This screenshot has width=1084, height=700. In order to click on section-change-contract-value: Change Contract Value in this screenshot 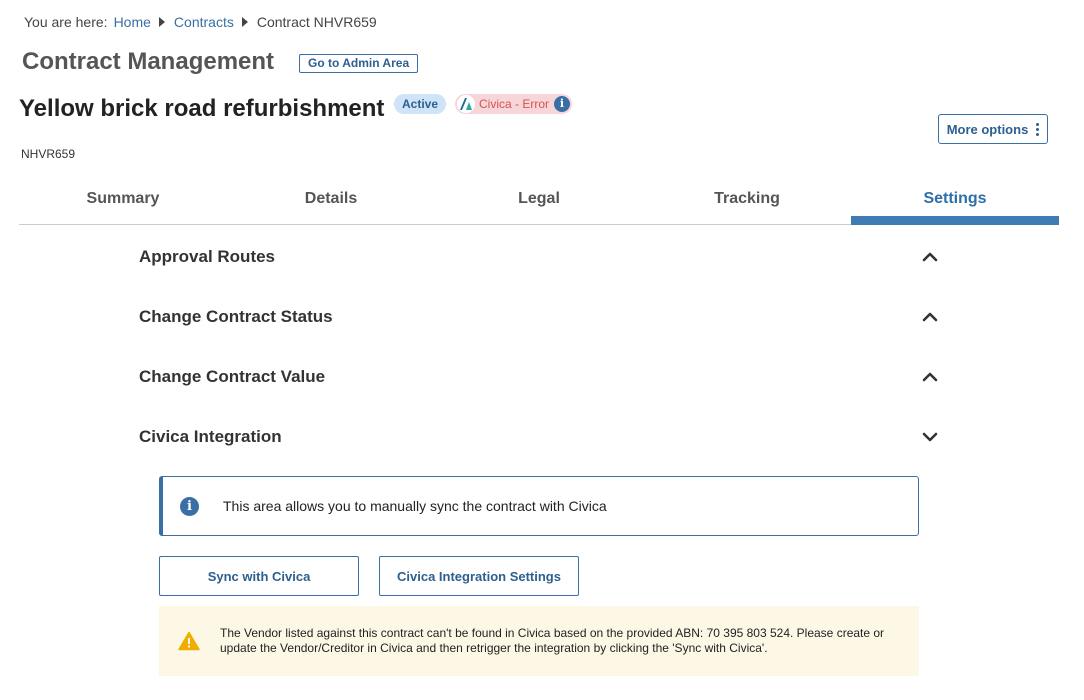, I will do `click(540, 377)`.